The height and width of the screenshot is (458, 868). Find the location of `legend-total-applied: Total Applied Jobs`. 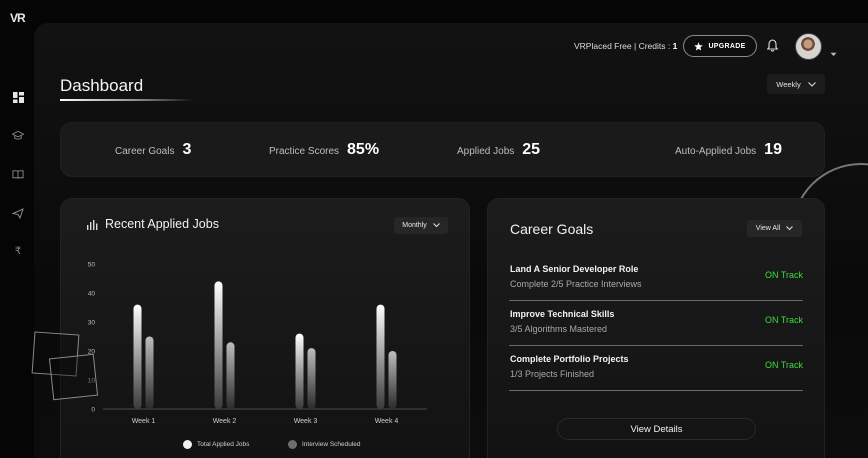

legend-total-applied: Total Applied Jobs is located at coordinates (216, 444).